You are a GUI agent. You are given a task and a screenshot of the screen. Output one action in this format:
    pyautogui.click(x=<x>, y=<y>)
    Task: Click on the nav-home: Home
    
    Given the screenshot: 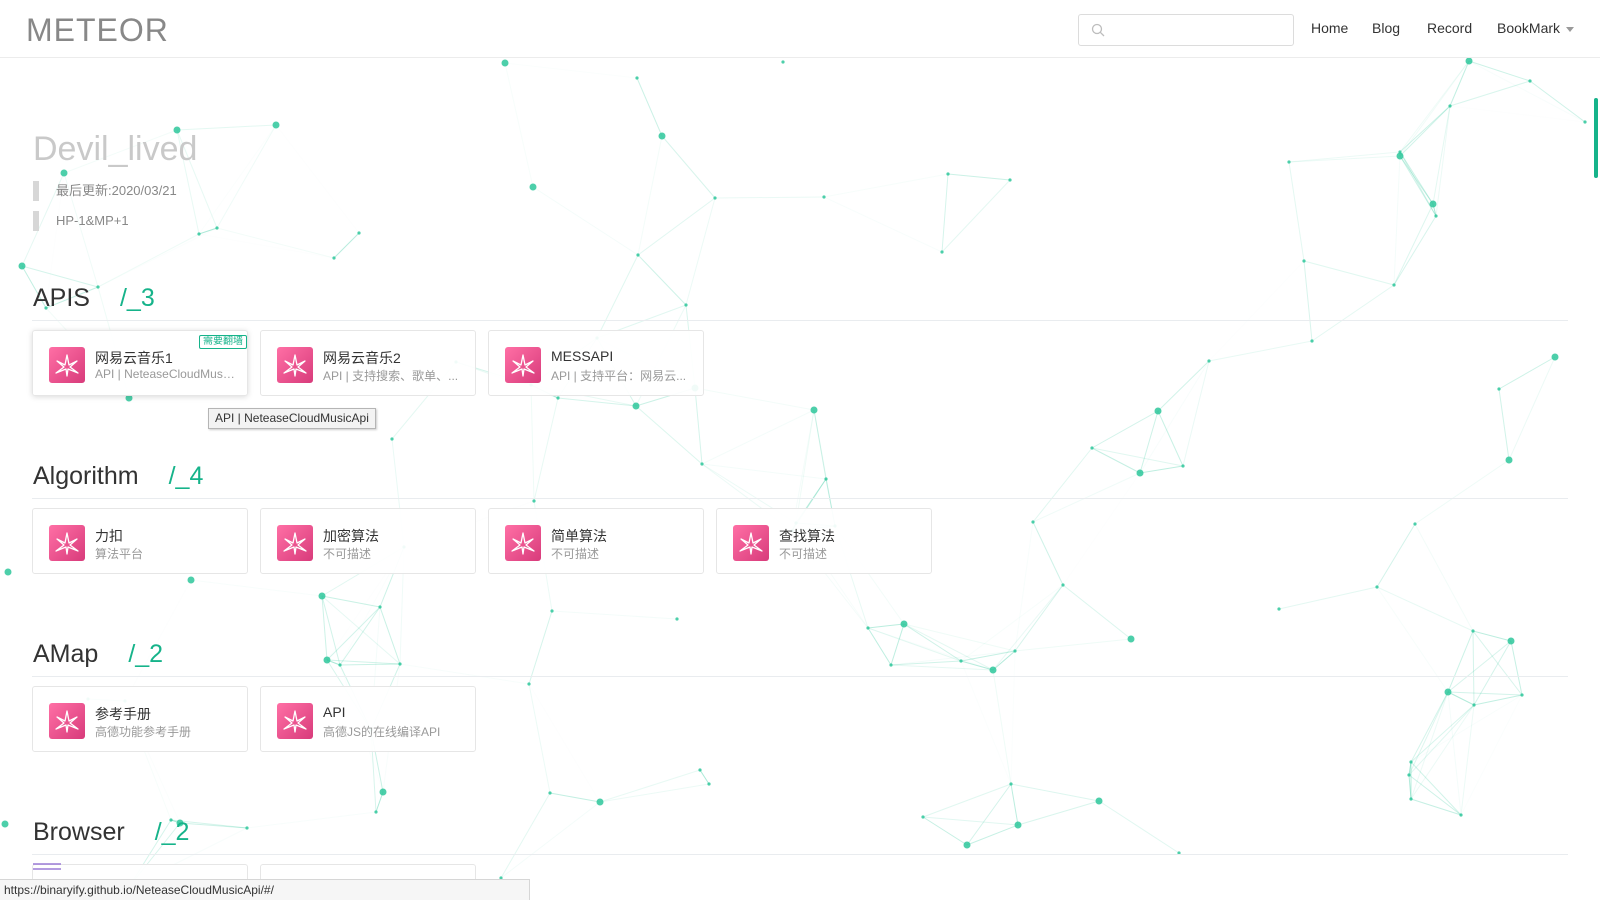 What is the action you would take?
    pyautogui.click(x=1329, y=28)
    